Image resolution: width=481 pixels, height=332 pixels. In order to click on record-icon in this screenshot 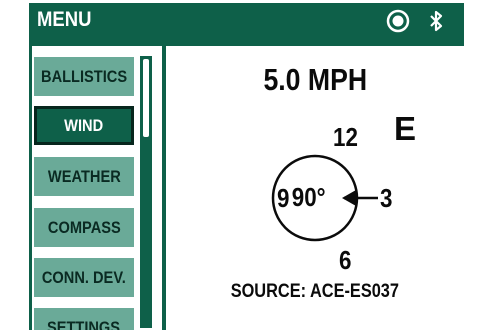, I will do `click(398, 21)`.